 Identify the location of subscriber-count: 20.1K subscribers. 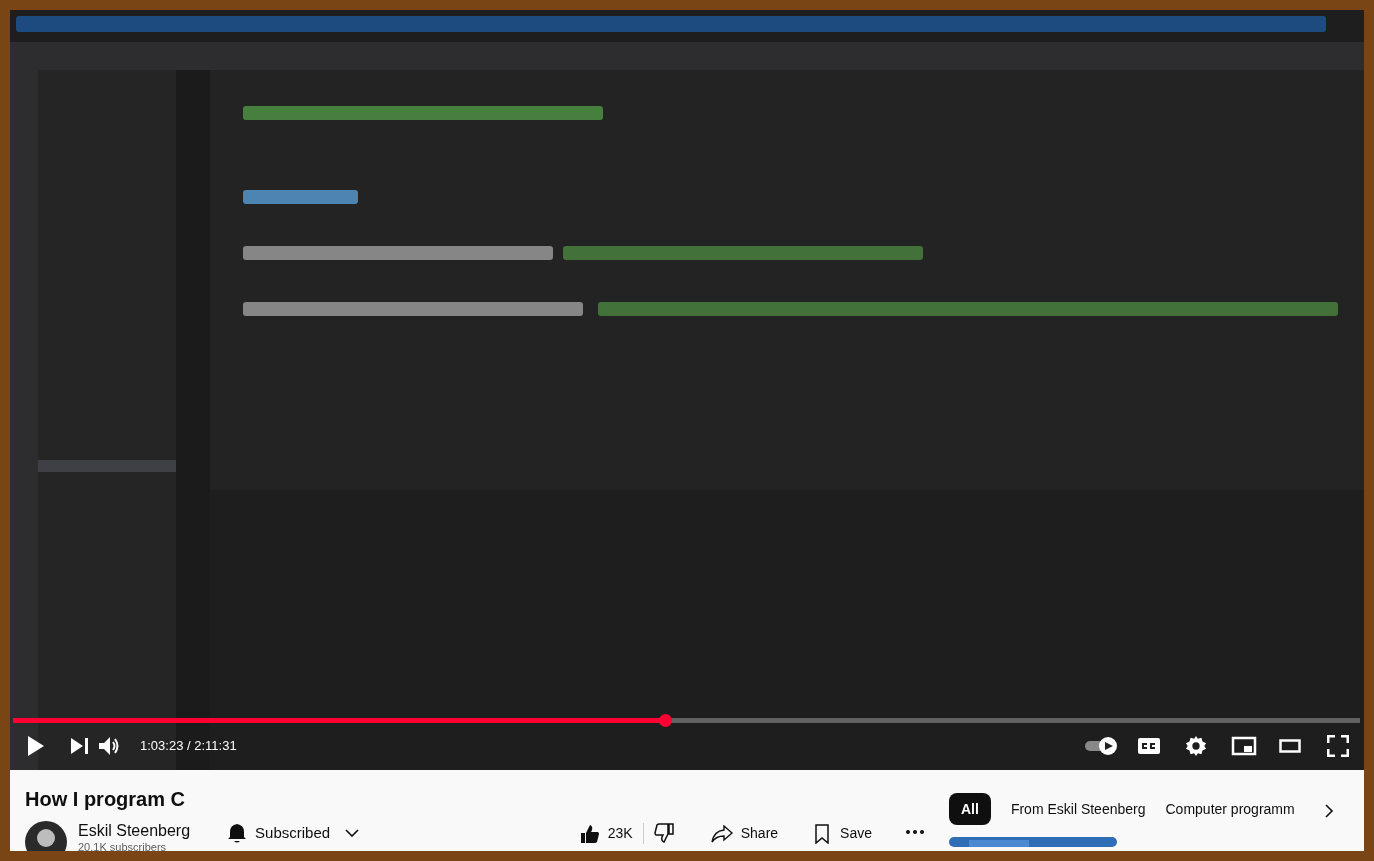
(123, 846).